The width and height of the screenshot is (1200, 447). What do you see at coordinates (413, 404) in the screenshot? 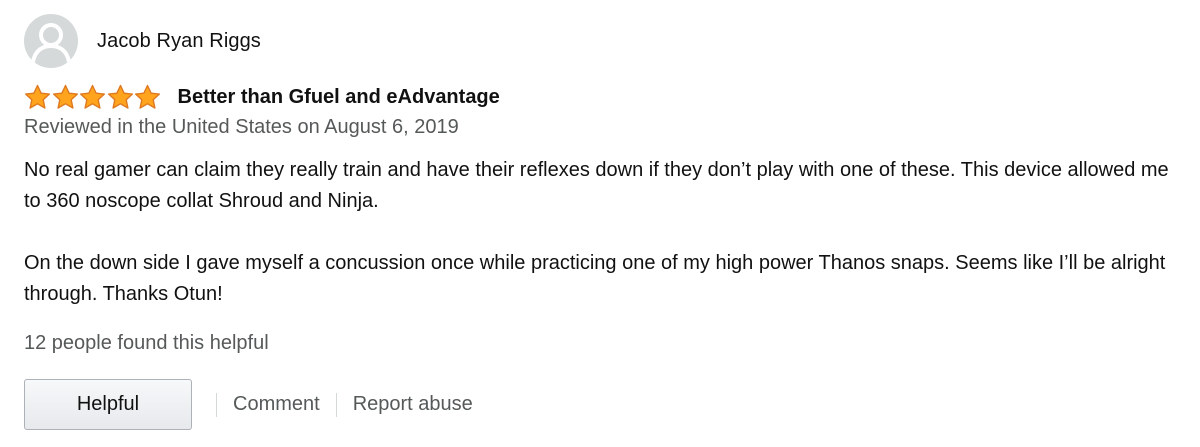
I see `report-abuse-link: Report abuse` at bounding box center [413, 404].